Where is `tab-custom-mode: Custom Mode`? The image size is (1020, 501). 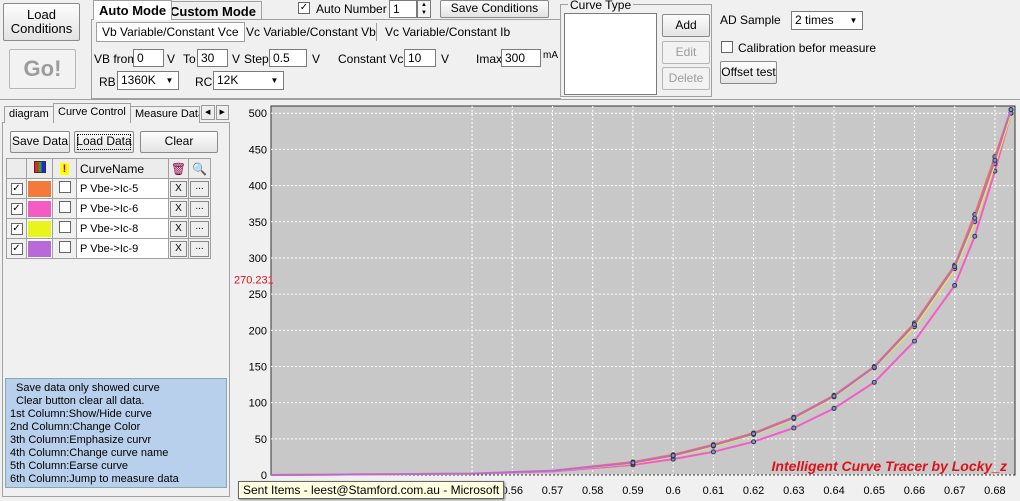 tab-custom-mode: Custom Mode is located at coordinates (213, 10).